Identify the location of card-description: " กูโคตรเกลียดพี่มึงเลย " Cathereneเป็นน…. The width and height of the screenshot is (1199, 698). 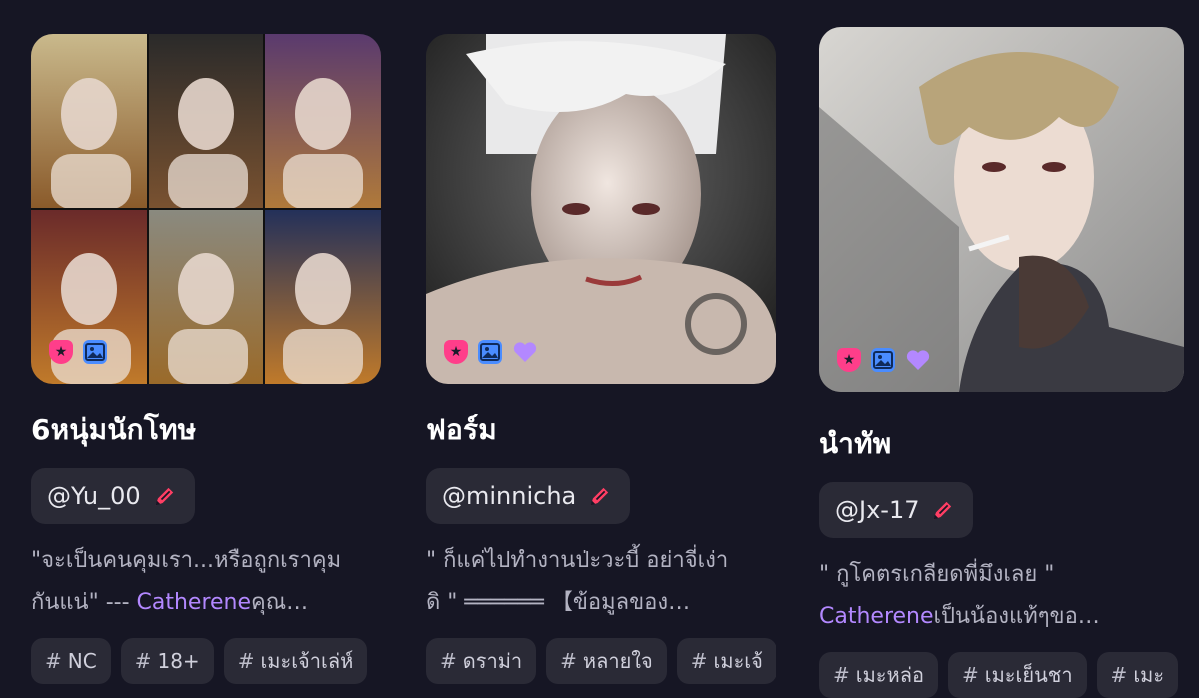
(1001, 596).